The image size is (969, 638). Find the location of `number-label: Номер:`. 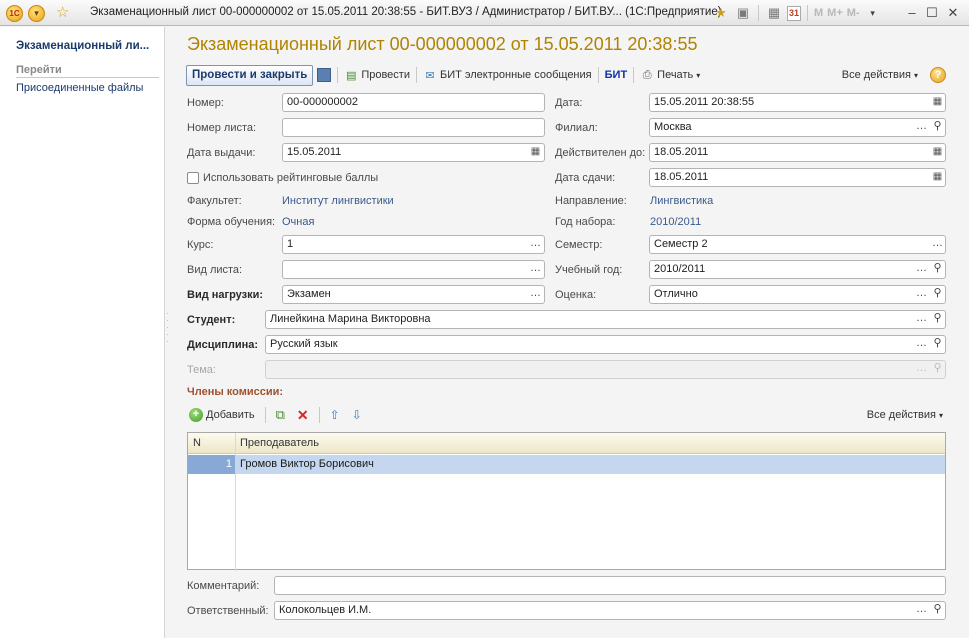

number-label: Номер: is located at coordinates (205, 103).